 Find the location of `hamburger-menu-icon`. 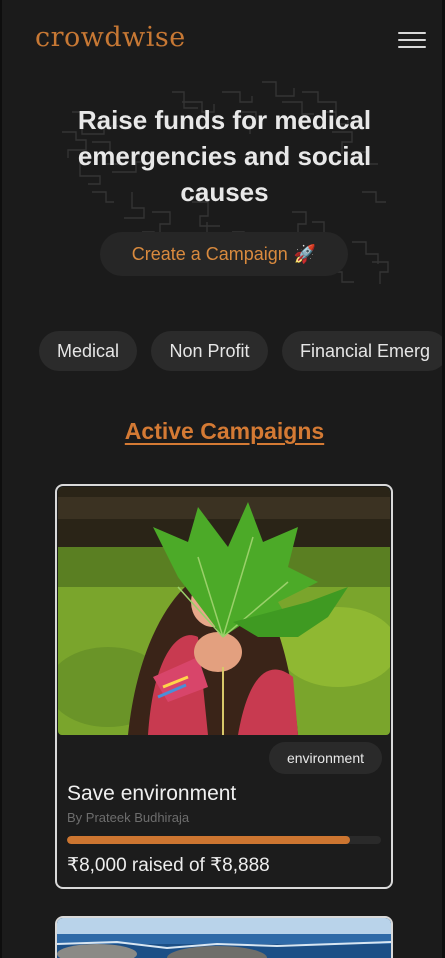

hamburger-menu-icon is located at coordinates (412, 41).